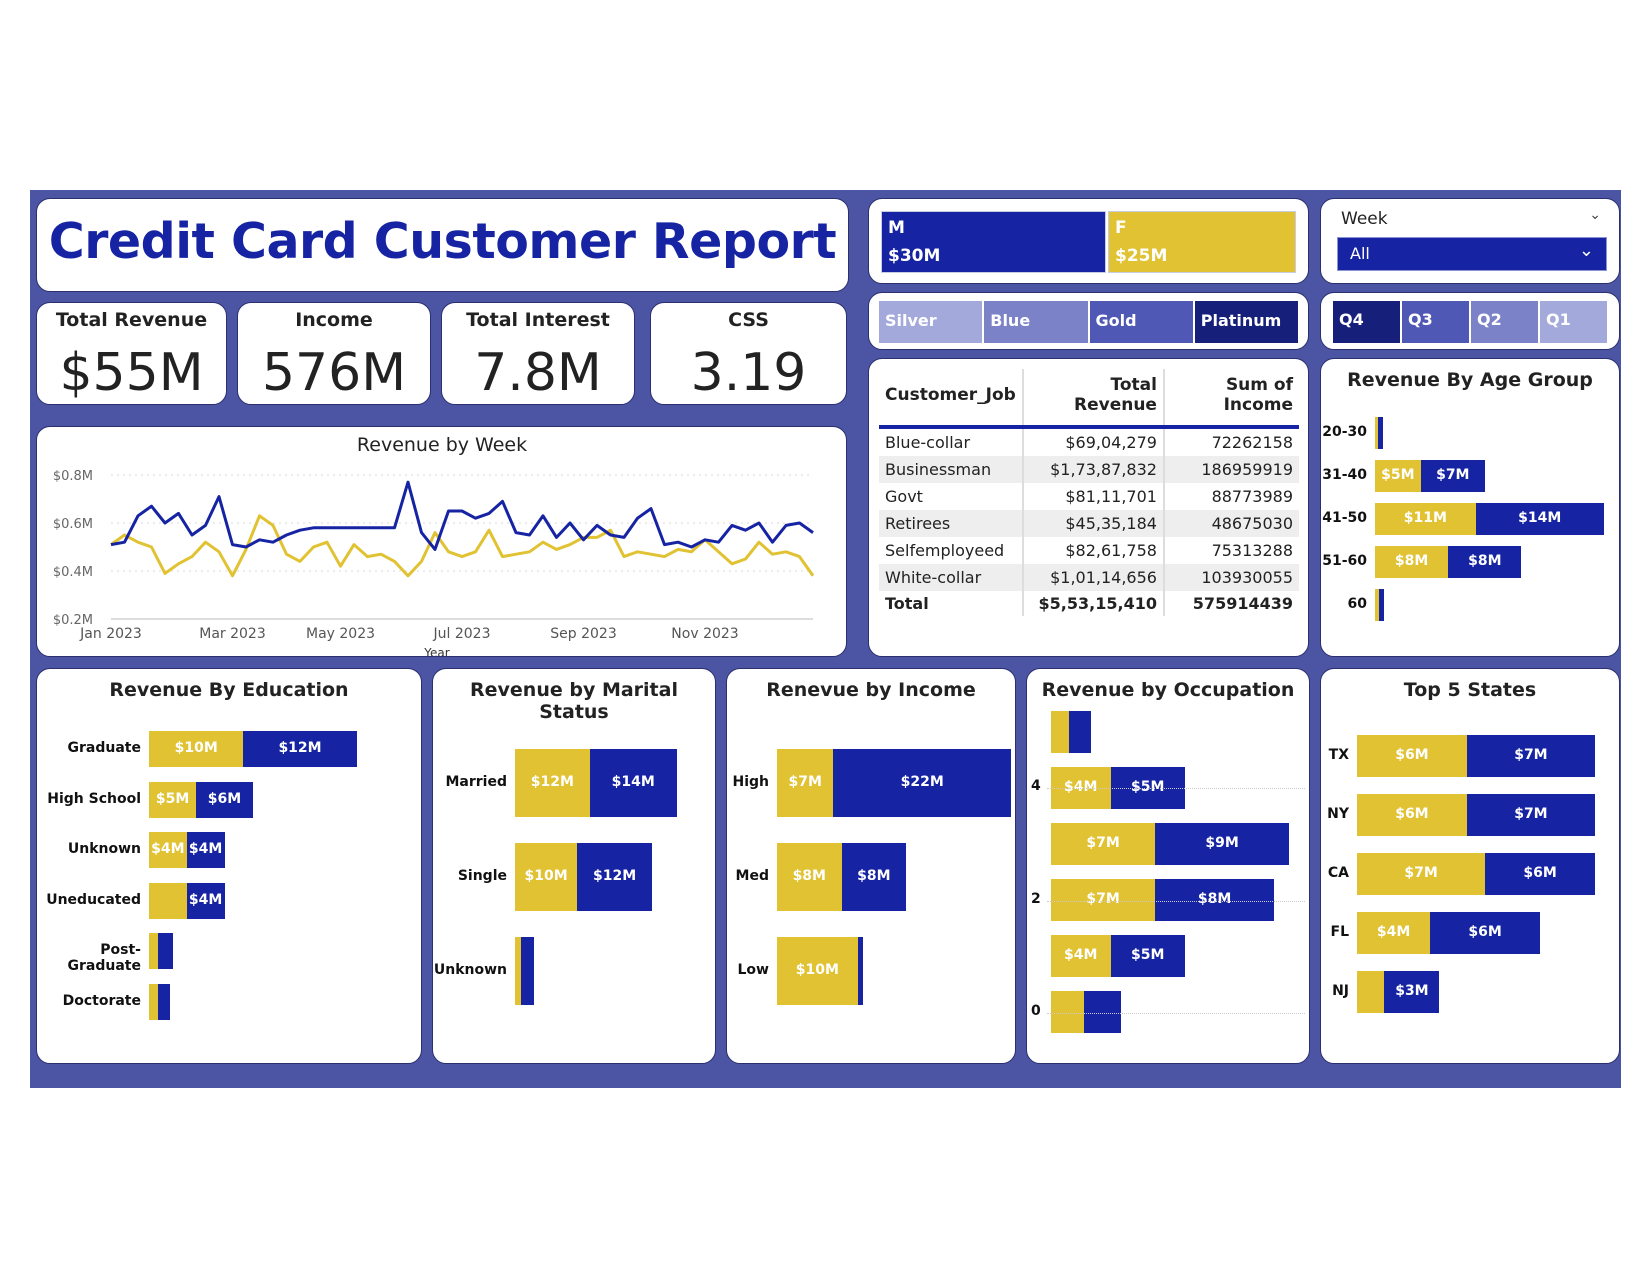 Image resolution: width=1650 pixels, height=1275 pixels. I want to click on bar-segment: $3M, so click(1412, 992).